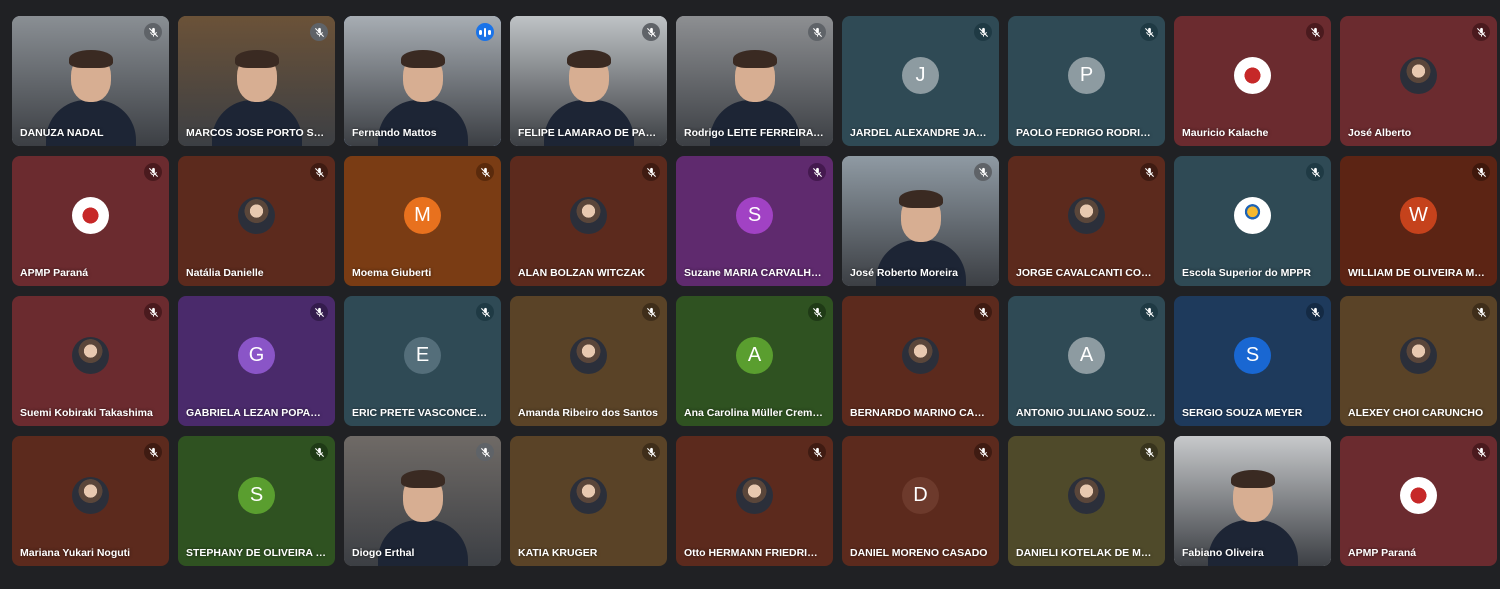 Image resolution: width=1500 pixels, height=589 pixels. What do you see at coordinates (485, 32) in the screenshot?
I see `audio-level-icon` at bounding box center [485, 32].